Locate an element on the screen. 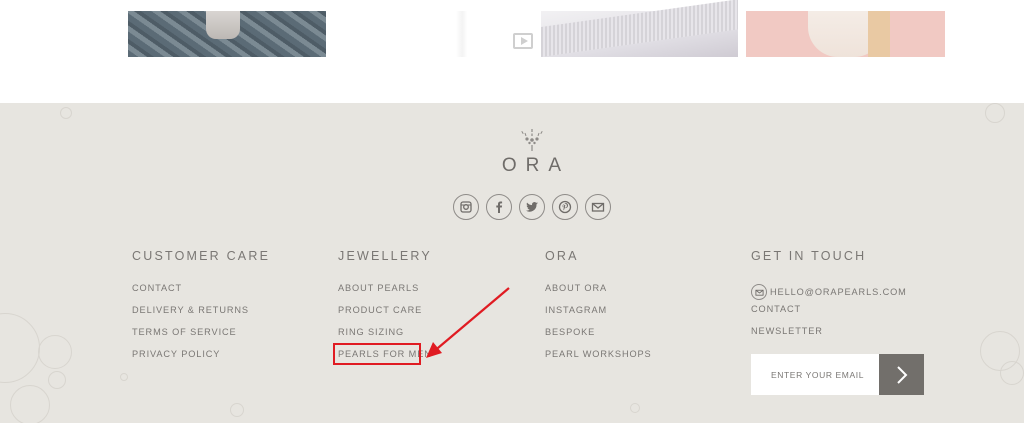  highlight-box is located at coordinates (377, 354).